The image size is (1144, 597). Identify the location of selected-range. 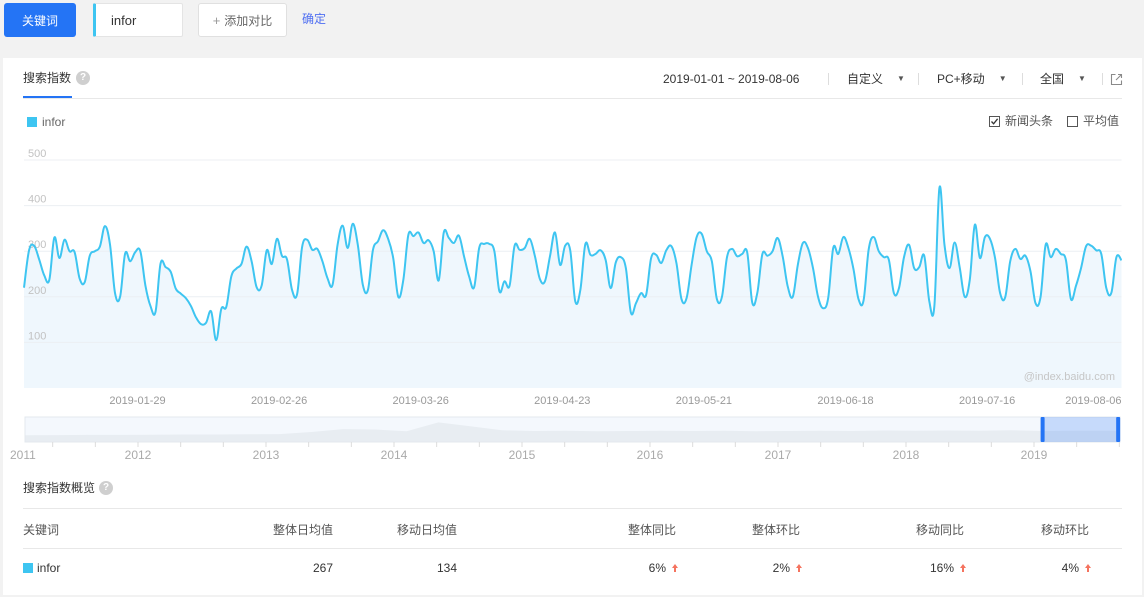
(1080, 429).